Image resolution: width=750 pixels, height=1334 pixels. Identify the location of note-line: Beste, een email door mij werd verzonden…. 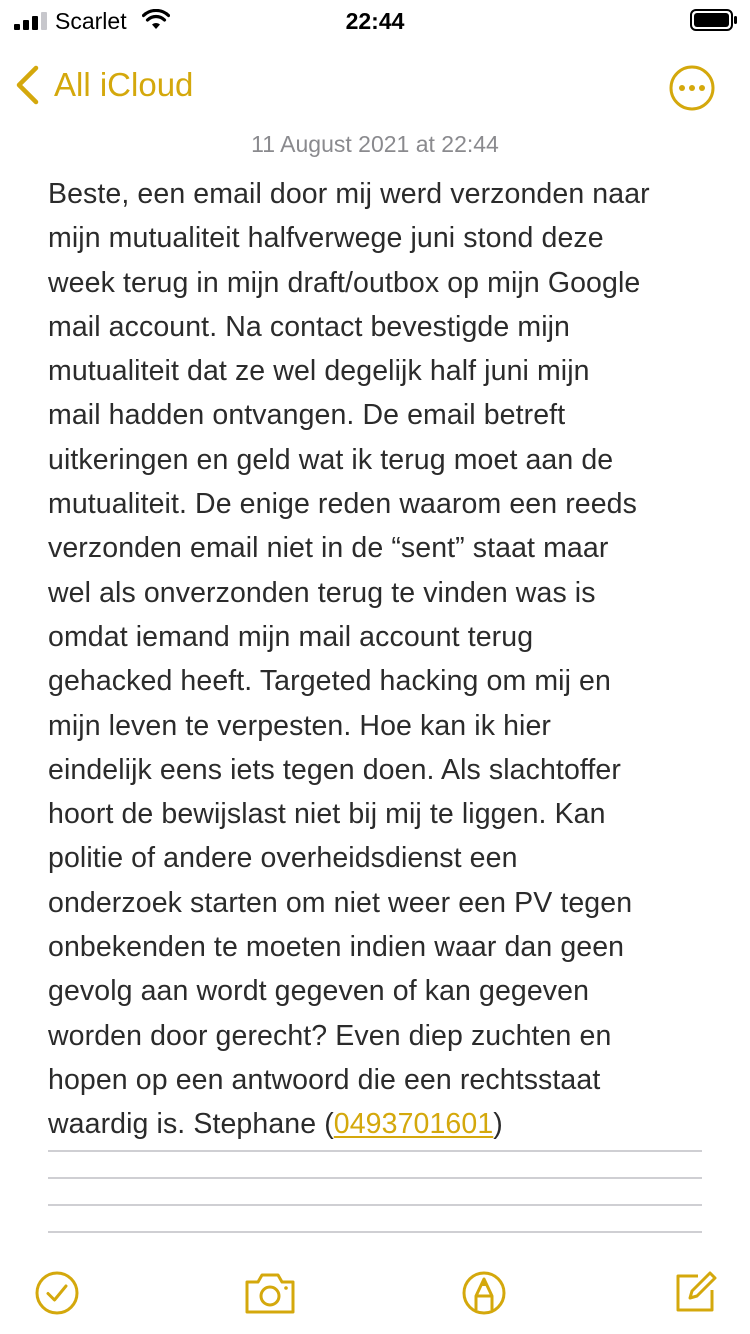
(349, 194).